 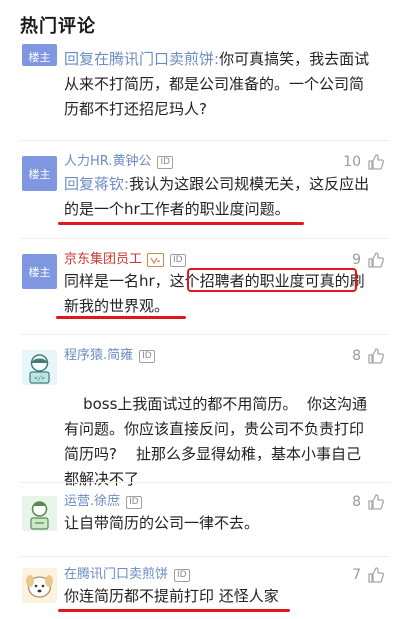 I want to click on author-name: 程序猿.简雍, so click(x=98, y=356).